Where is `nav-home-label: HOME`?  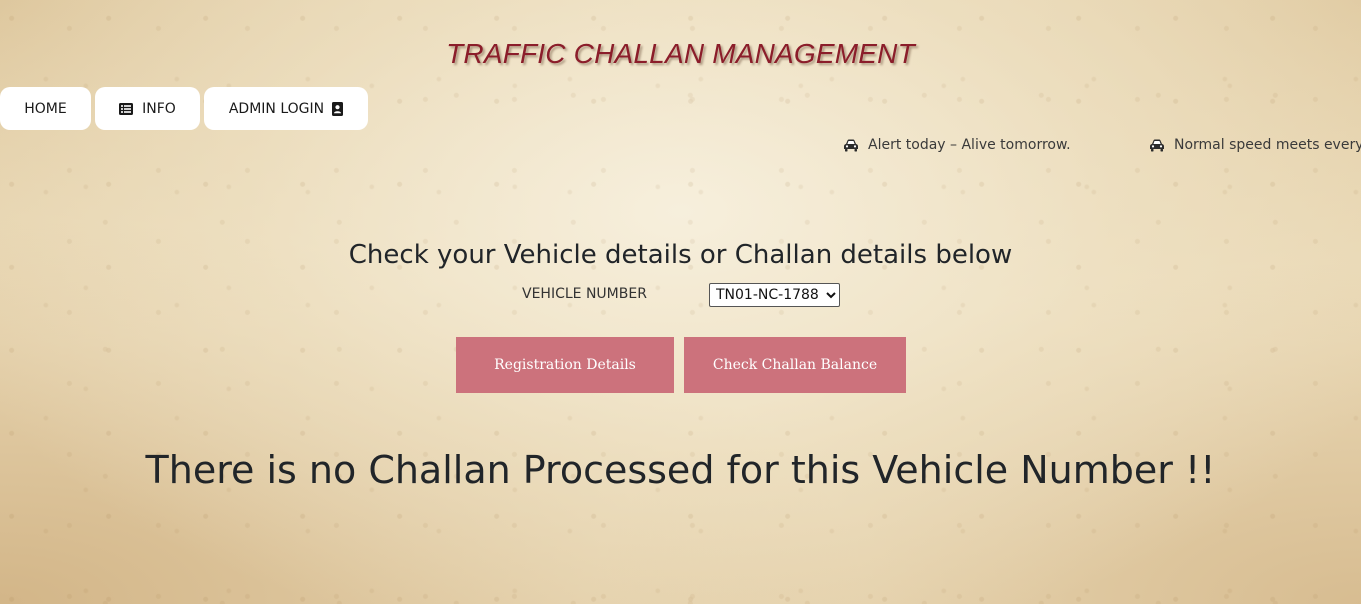
nav-home-label: HOME is located at coordinates (45, 108).